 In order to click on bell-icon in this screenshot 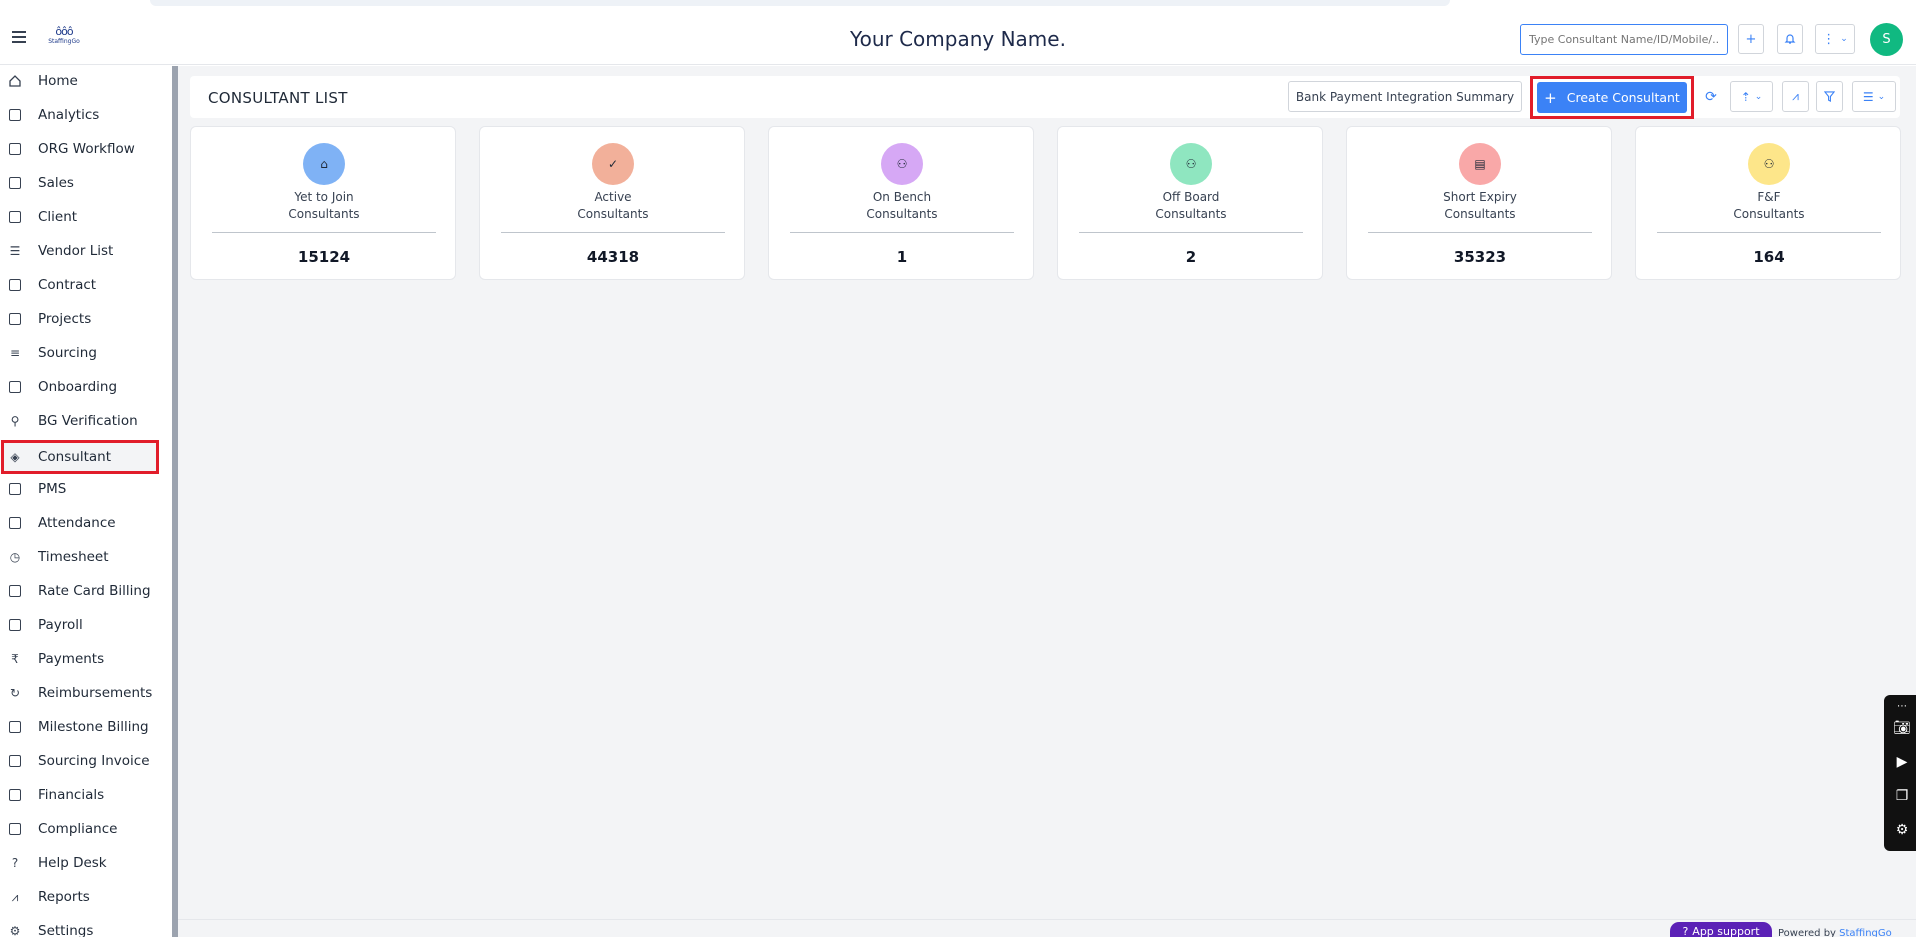, I will do `click(1790, 39)`.